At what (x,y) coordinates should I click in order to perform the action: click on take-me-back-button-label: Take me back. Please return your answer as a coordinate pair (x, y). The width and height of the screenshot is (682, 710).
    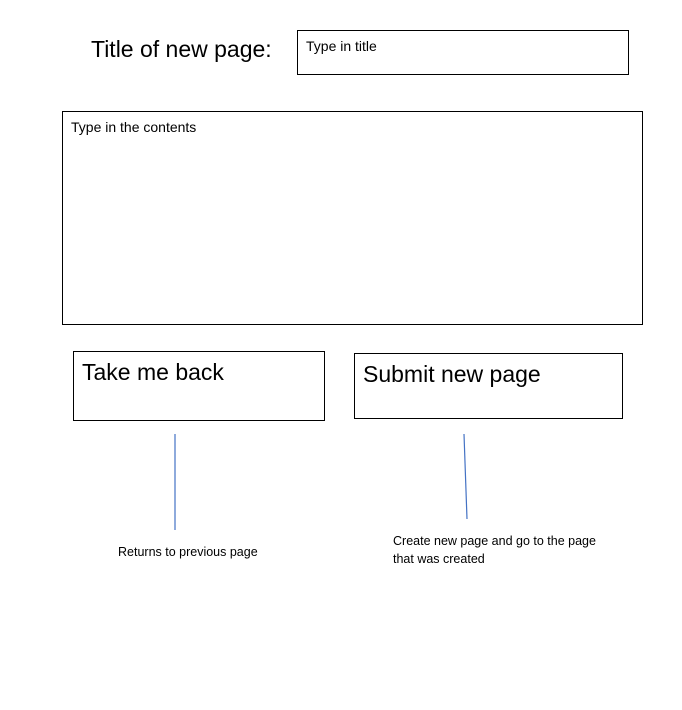
    Looking at the image, I should click on (153, 372).